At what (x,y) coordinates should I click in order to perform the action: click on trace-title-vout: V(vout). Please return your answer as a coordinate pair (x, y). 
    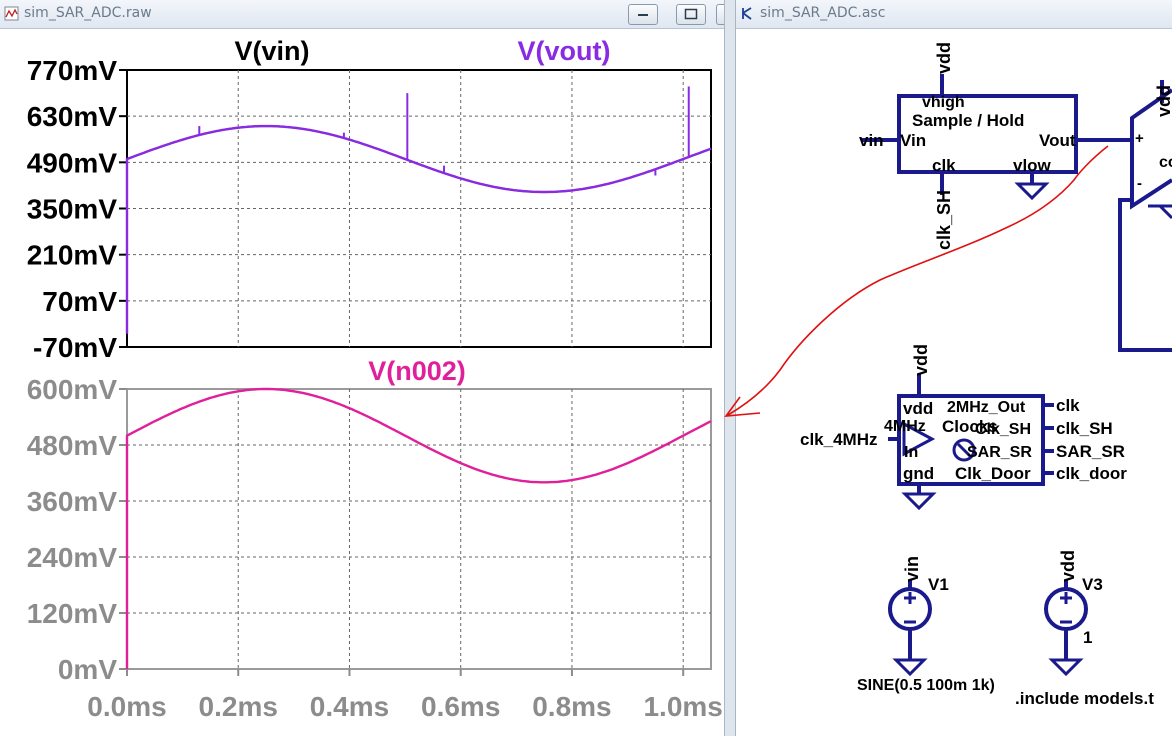
    Looking at the image, I should click on (564, 51).